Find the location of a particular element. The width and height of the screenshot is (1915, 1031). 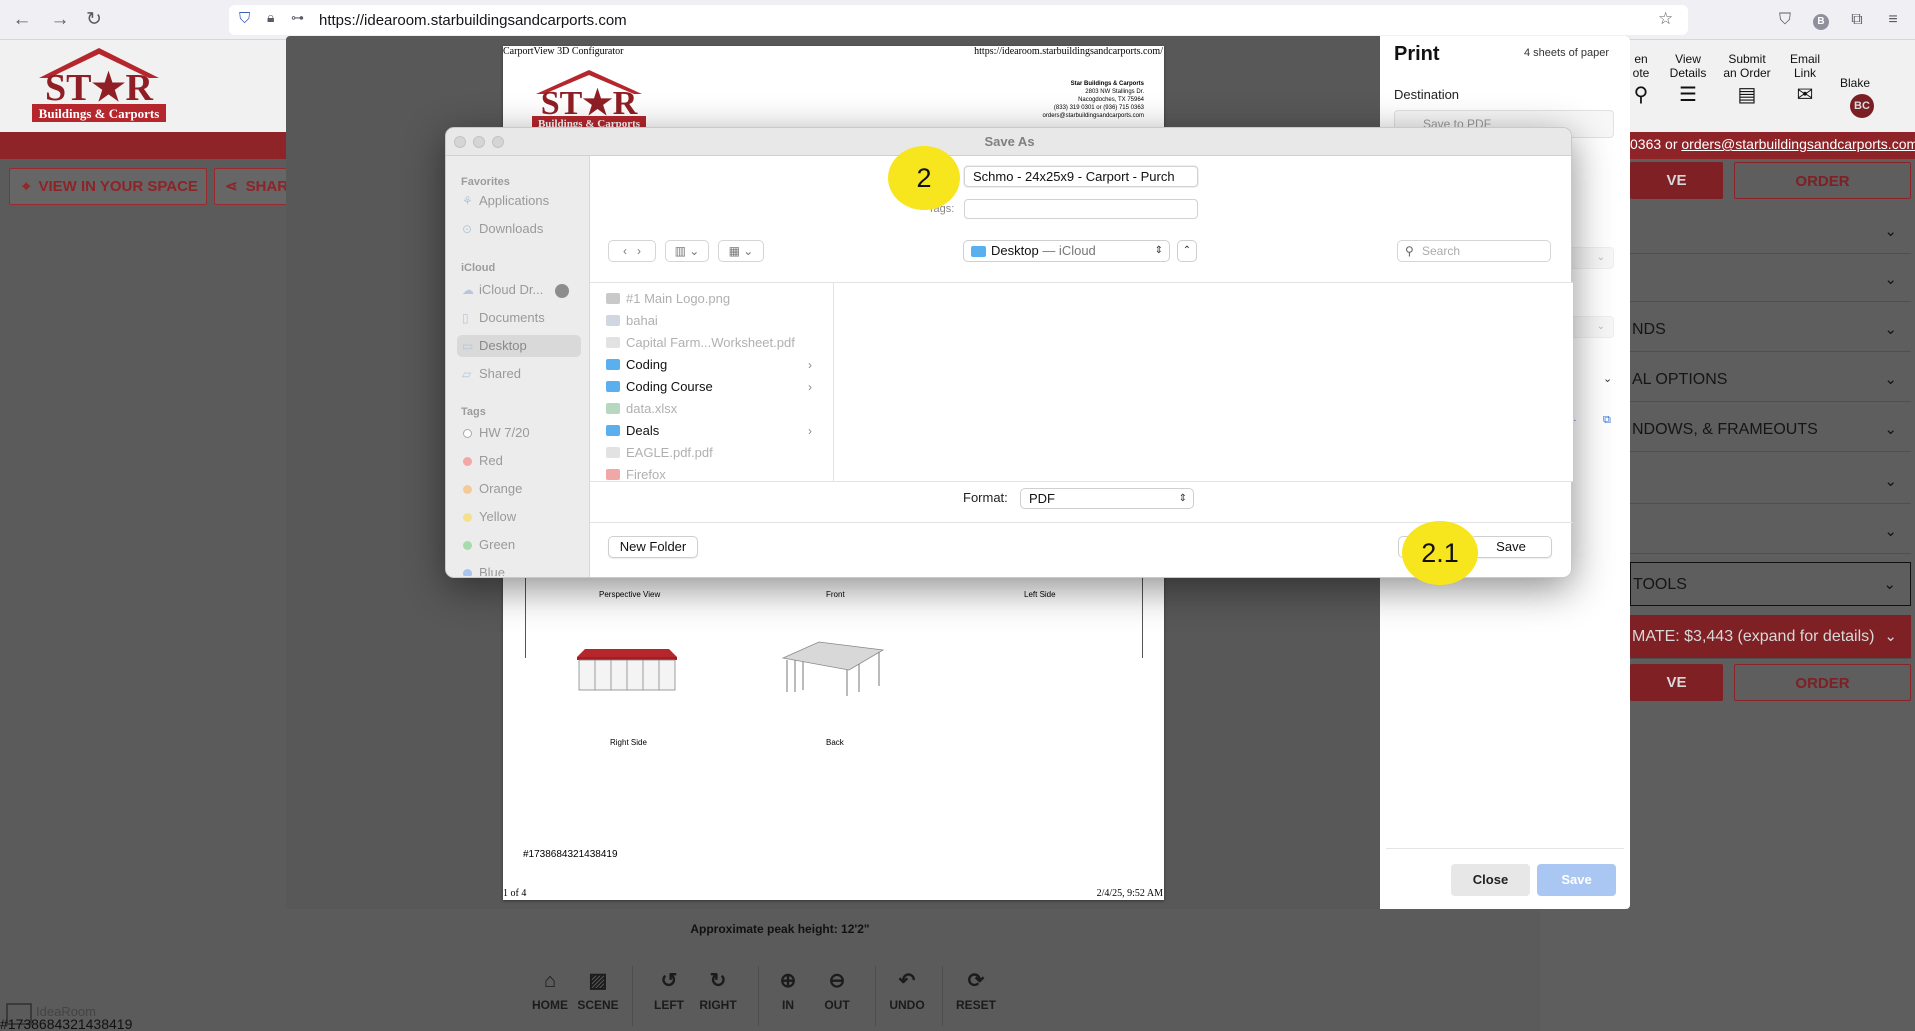

accordion-section-3: NDS ⌄ is located at coordinates (1770, 330).